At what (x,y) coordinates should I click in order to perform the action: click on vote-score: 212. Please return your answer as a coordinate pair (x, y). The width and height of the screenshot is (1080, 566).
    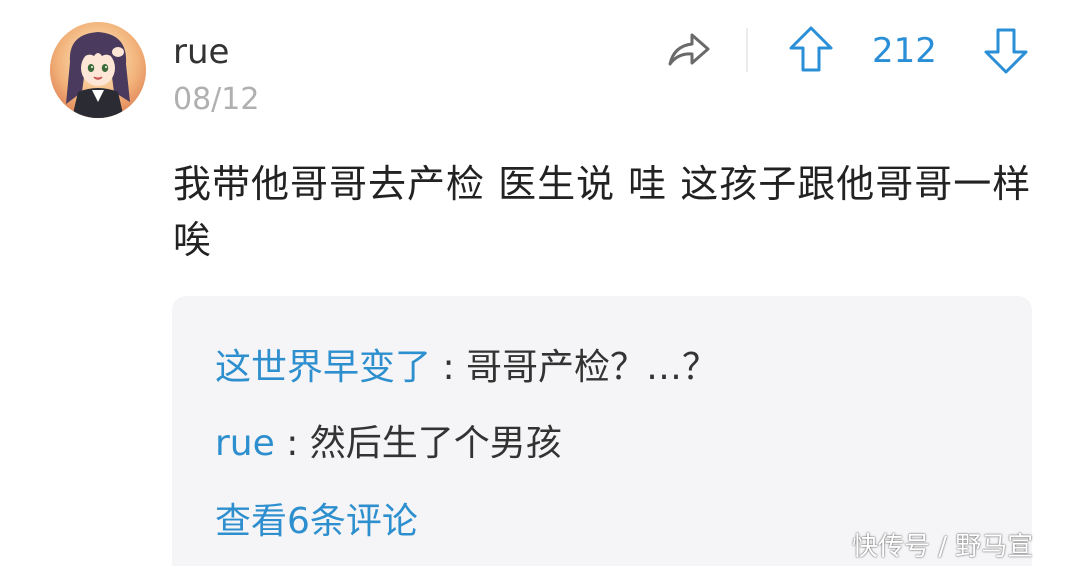
    Looking at the image, I should click on (904, 51).